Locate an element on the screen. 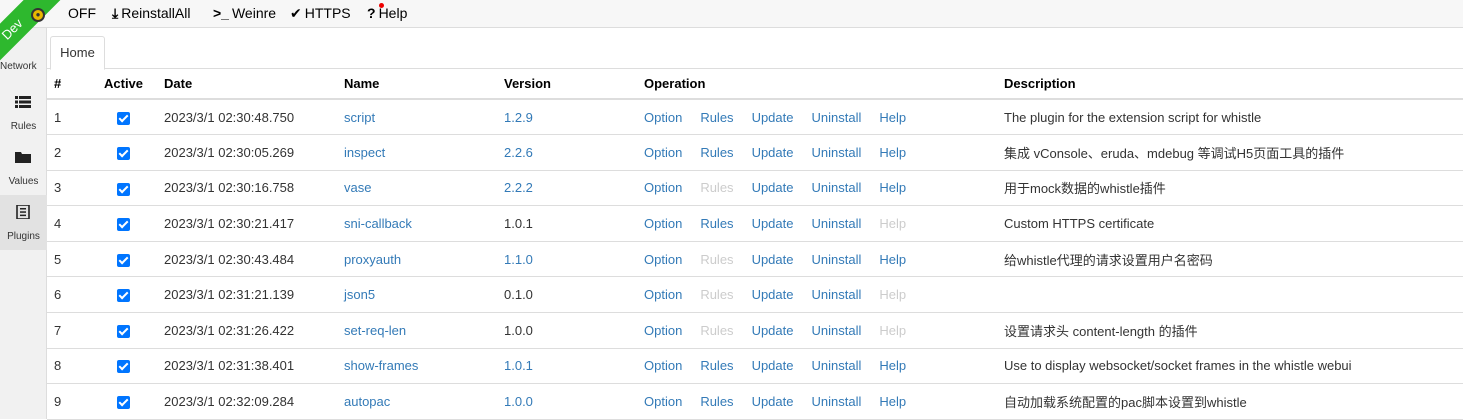  plugin-name-link: json5 is located at coordinates (417, 295).